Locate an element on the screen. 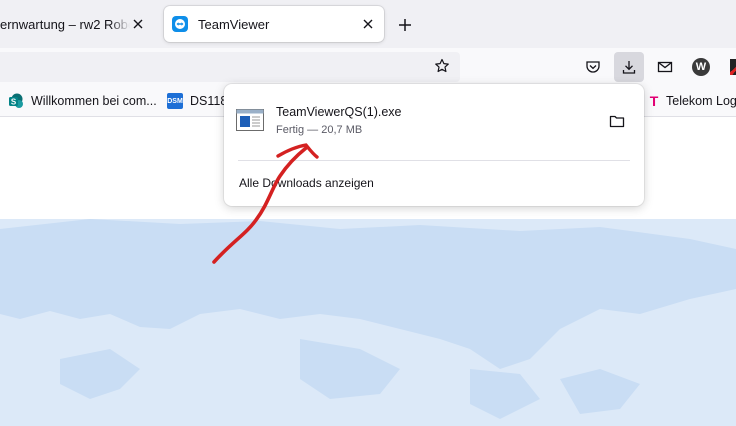 The height and width of the screenshot is (426, 736). exe-file-icon is located at coordinates (250, 120).